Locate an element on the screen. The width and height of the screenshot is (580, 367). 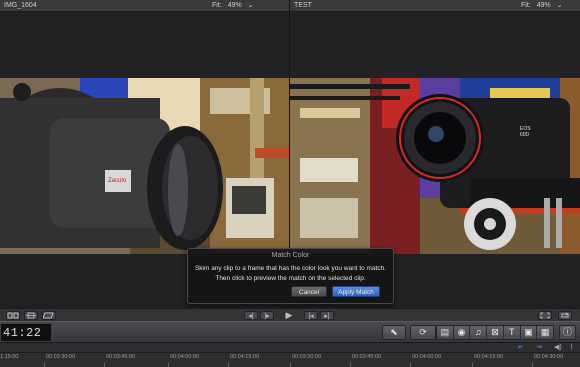
select-tool-icon: ⬉ is located at coordinates (394, 332).